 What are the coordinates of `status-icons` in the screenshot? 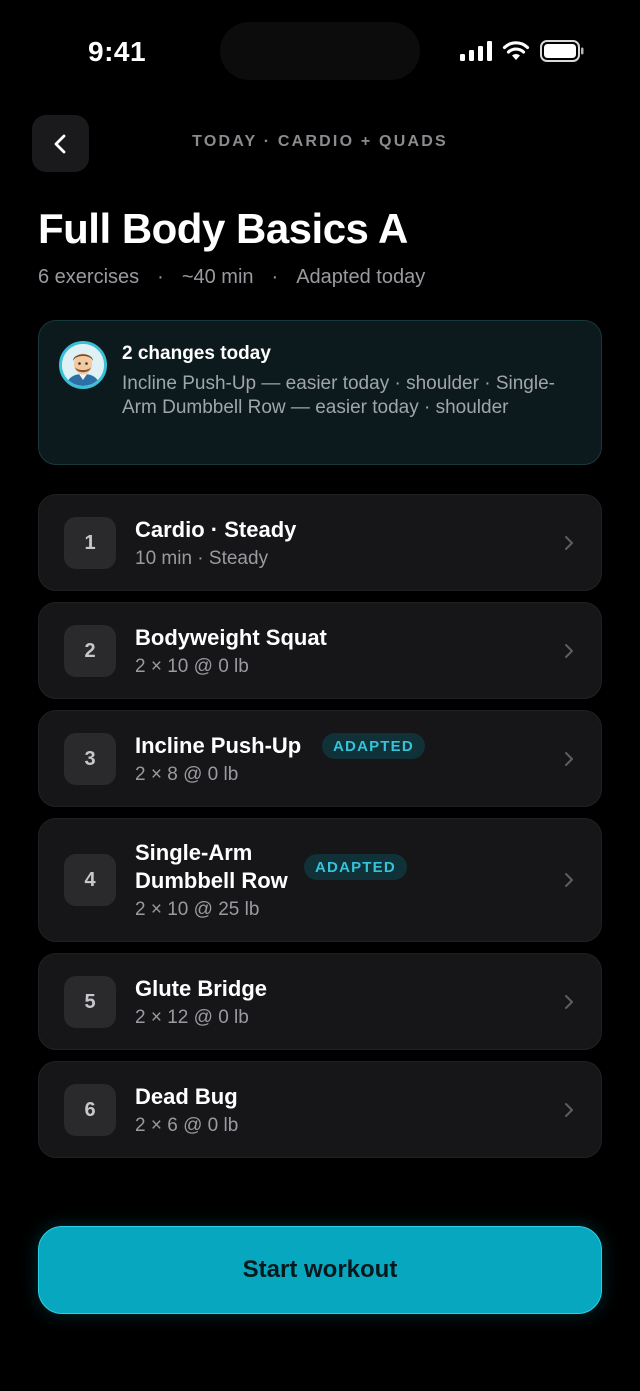 It's located at (522, 51).